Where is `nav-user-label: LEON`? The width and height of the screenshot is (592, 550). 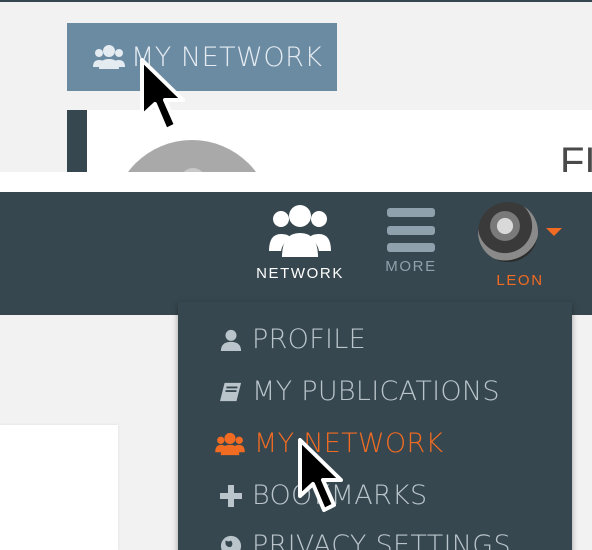 nav-user-label: LEON is located at coordinates (520, 280).